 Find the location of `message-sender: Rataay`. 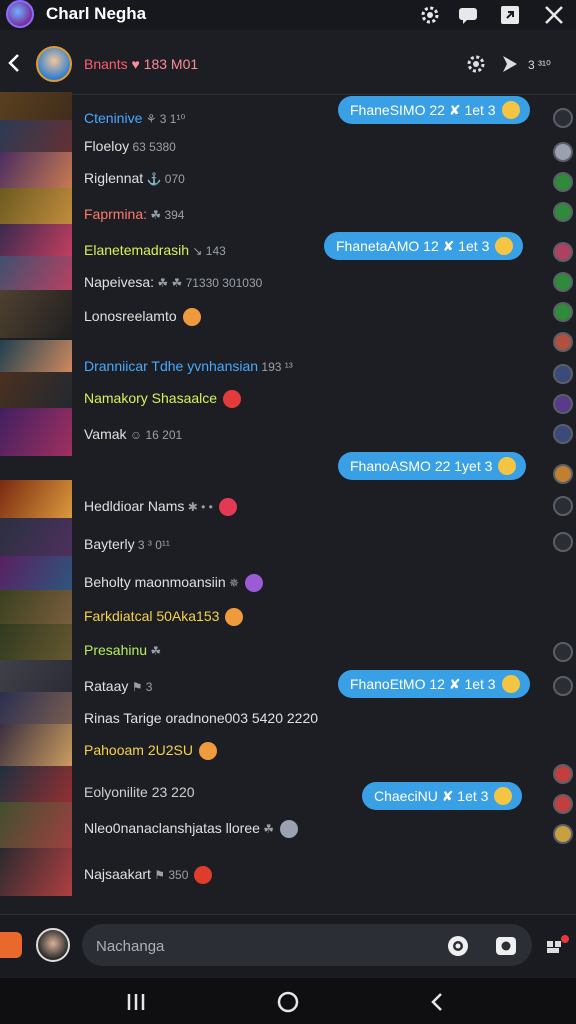

message-sender: Rataay is located at coordinates (106, 686).